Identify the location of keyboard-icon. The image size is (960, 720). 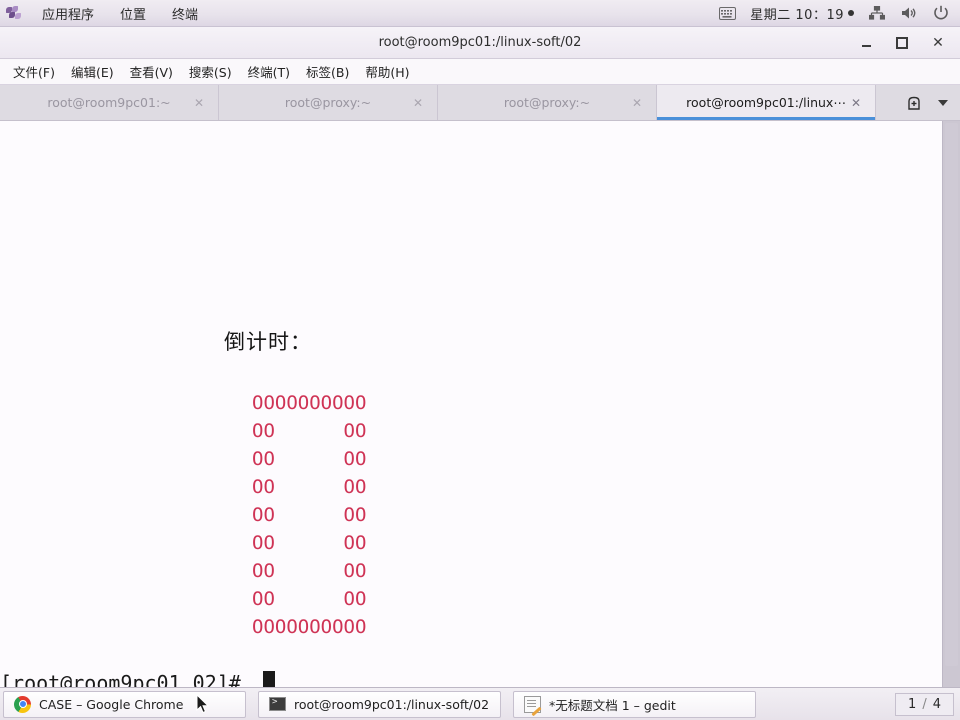
(727, 13).